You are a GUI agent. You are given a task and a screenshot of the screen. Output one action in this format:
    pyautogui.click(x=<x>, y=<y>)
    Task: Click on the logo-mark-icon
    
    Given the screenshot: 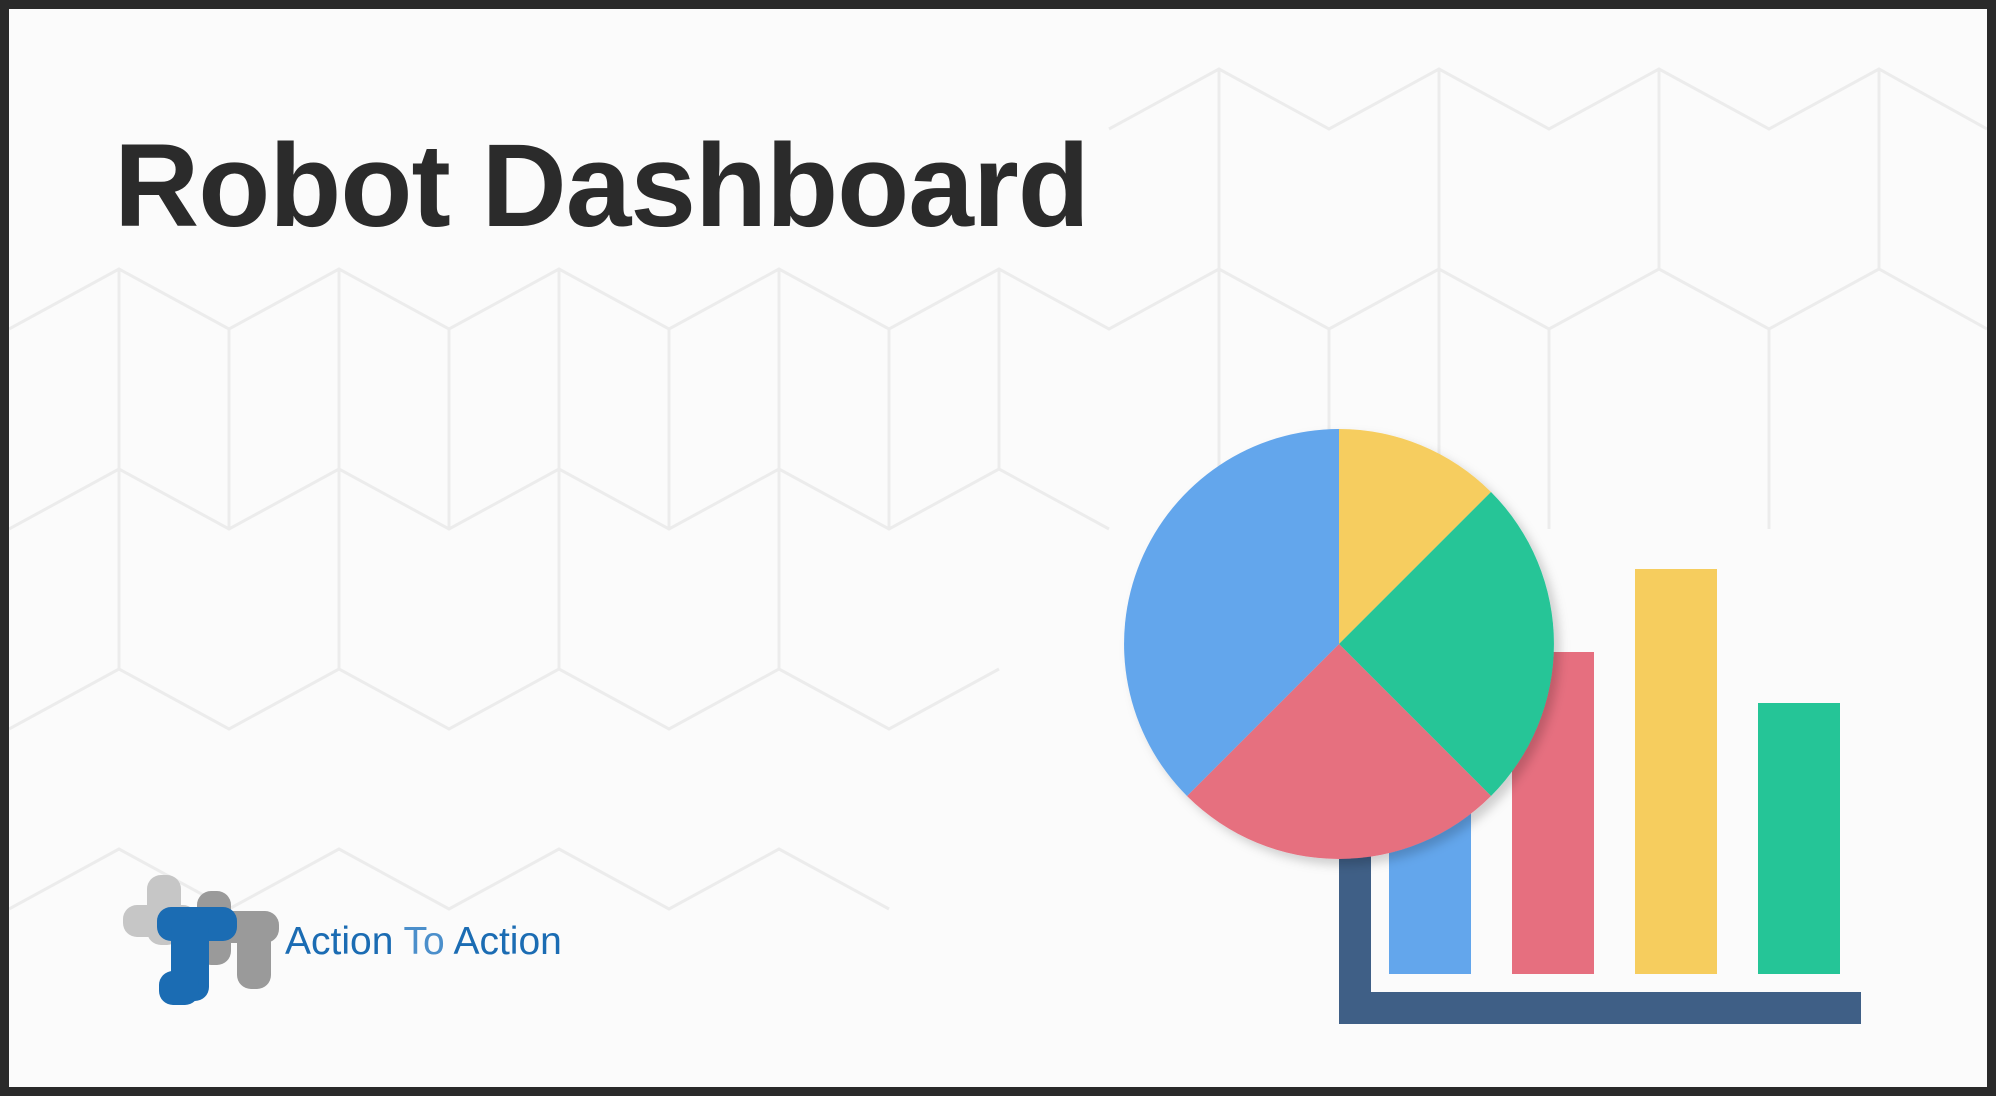 What is the action you would take?
    pyautogui.click(x=201, y=940)
    